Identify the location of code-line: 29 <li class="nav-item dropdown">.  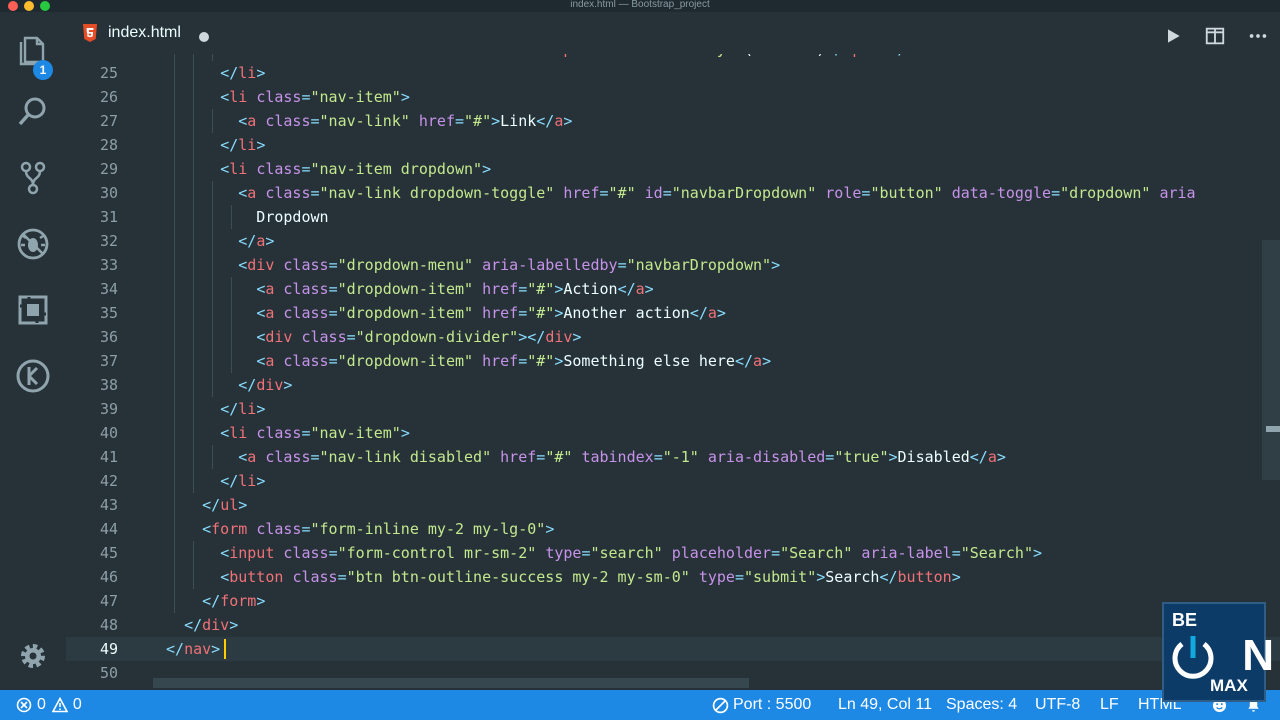
(673, 169).